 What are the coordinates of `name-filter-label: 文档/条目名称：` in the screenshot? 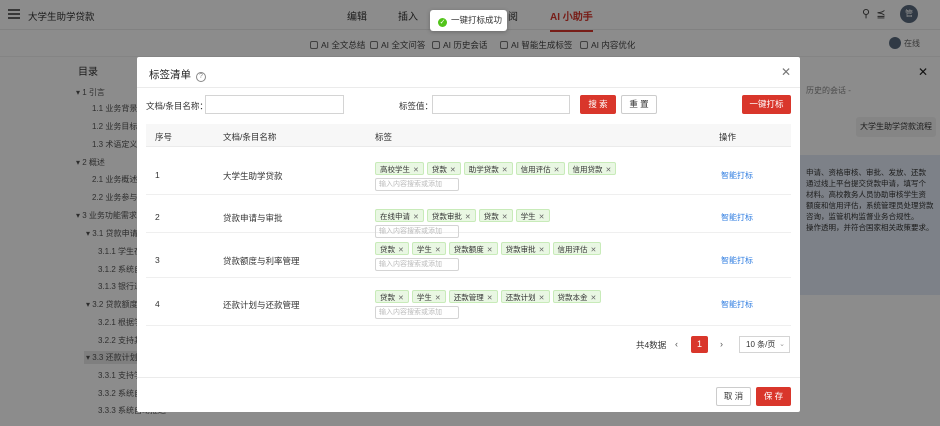 It's located at (177, 106).